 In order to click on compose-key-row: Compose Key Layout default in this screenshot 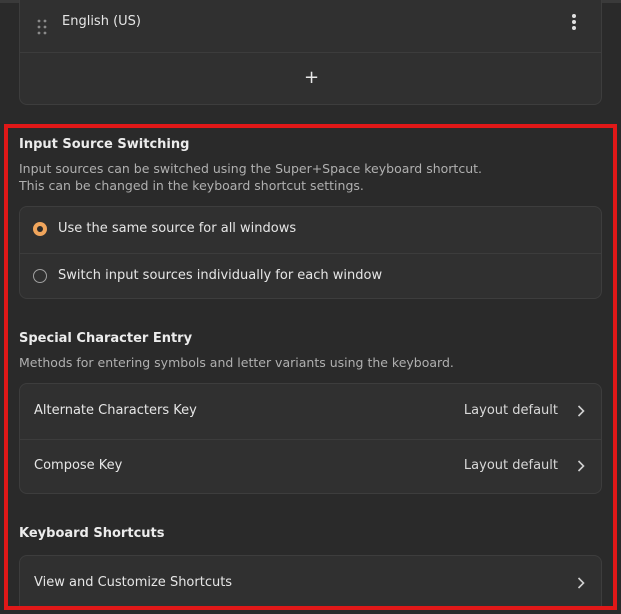, I will do `click(310, 467)`.